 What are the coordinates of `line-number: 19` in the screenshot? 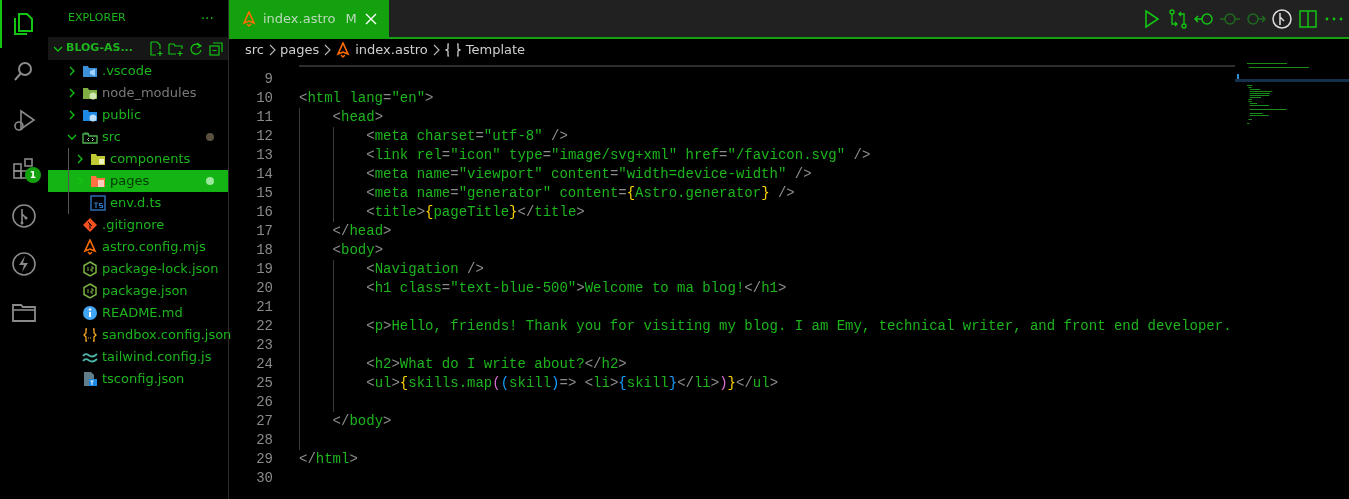 It's located at (264, 269).